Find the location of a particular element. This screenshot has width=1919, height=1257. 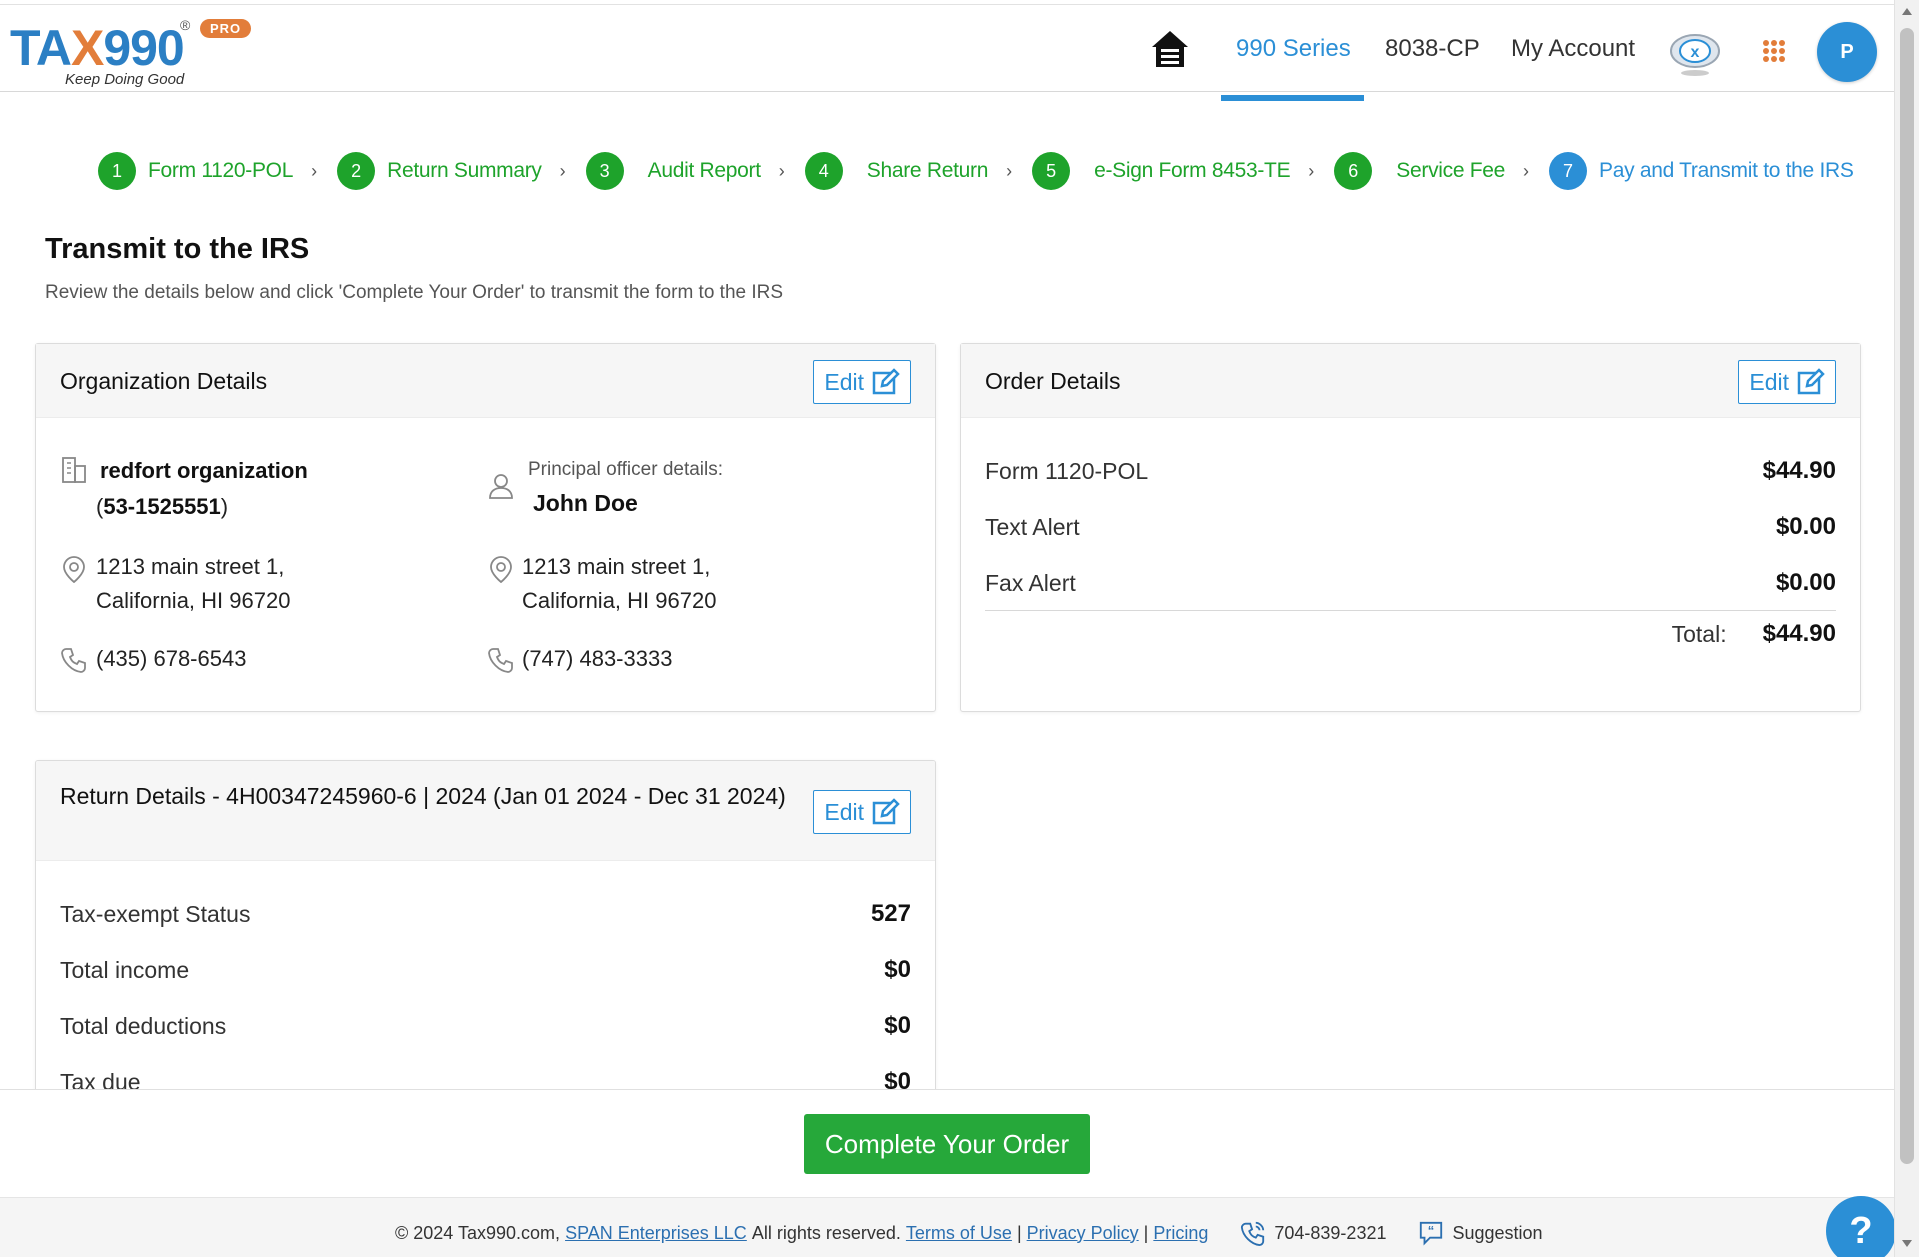

return-row-value: 527 is located at coordinates (890, 913).